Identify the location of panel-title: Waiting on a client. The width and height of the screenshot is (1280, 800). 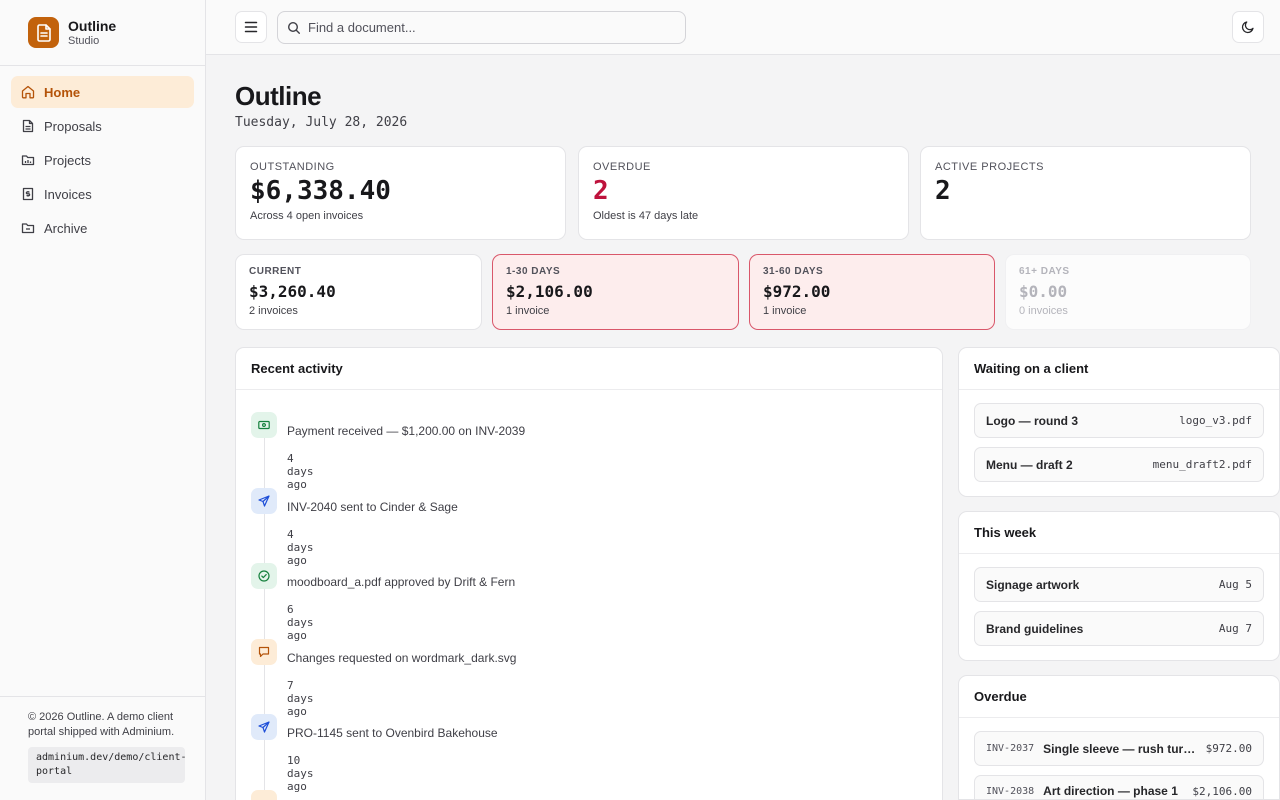
(1119, 369).